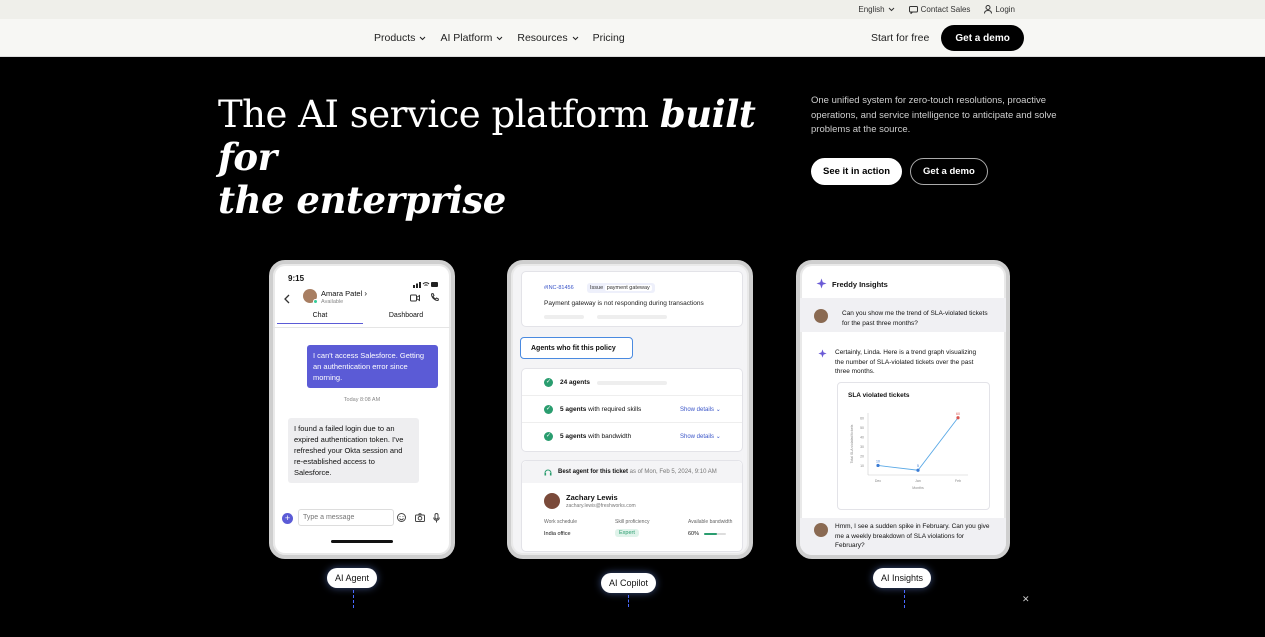 Image resolution: width=1265 pixels, height=637 pixels. I want to click on contact-sales-label: Contact Sales, so click(945, 9).